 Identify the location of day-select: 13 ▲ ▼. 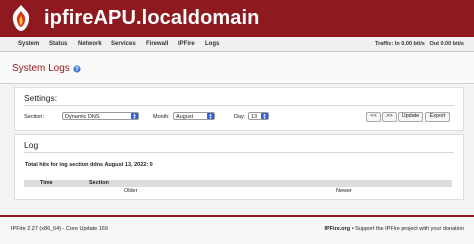
(258, 116).